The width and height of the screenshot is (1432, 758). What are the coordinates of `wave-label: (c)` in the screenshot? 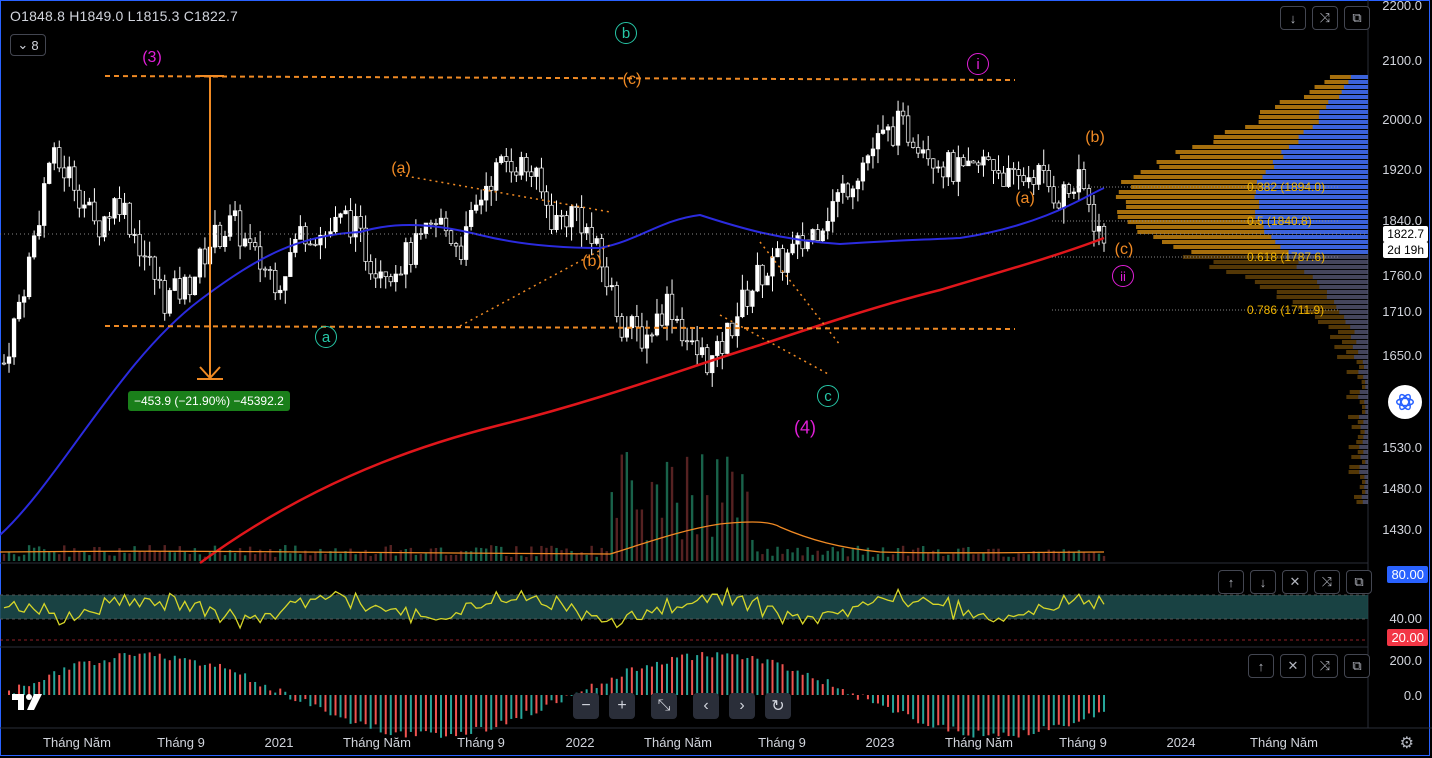 It's located at (1124, 249).